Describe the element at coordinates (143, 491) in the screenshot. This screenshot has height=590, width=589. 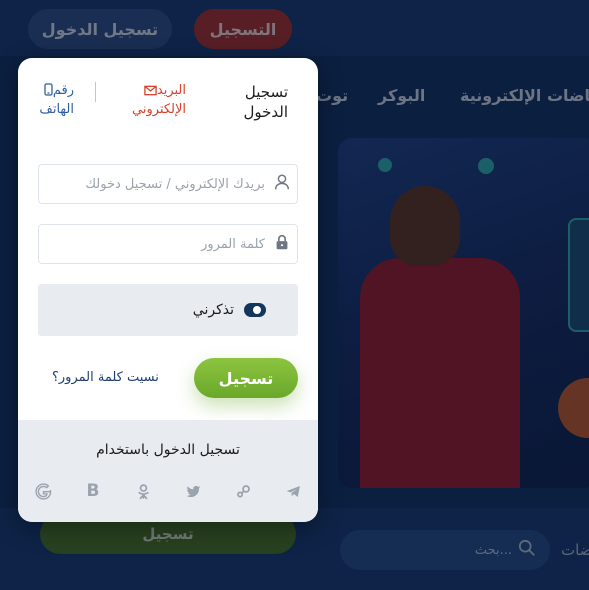
I see `odnoklassniki-icon` at that location.